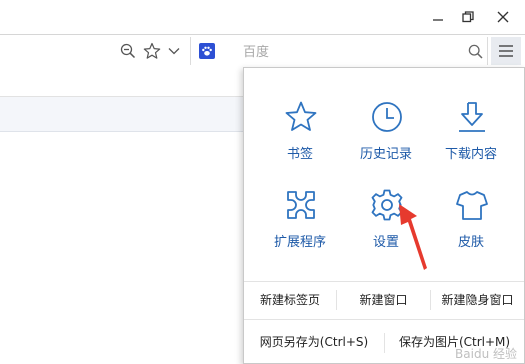 This screenshot has height=364, width=525. I want to click on star-outline-icon, so click(301, 117).